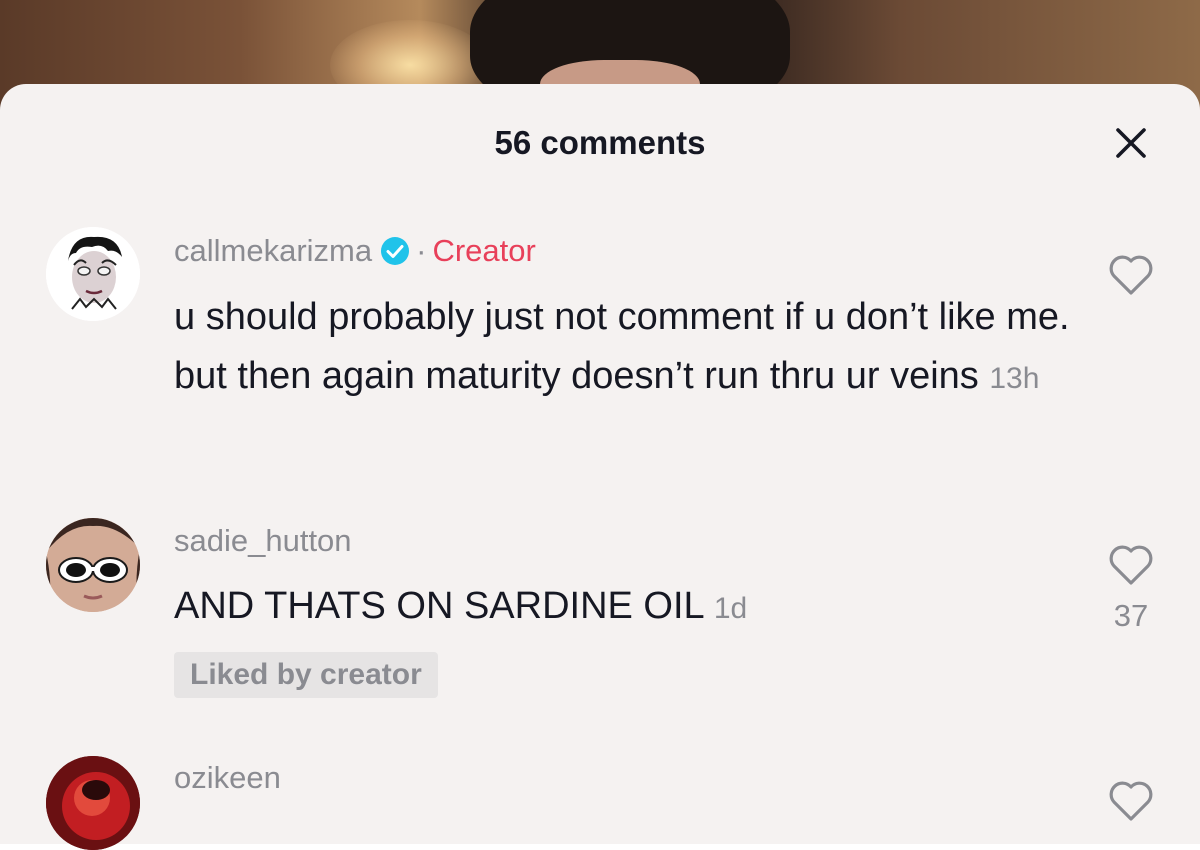  I want to click on comment-username: ozikeen, so click(227, 777).